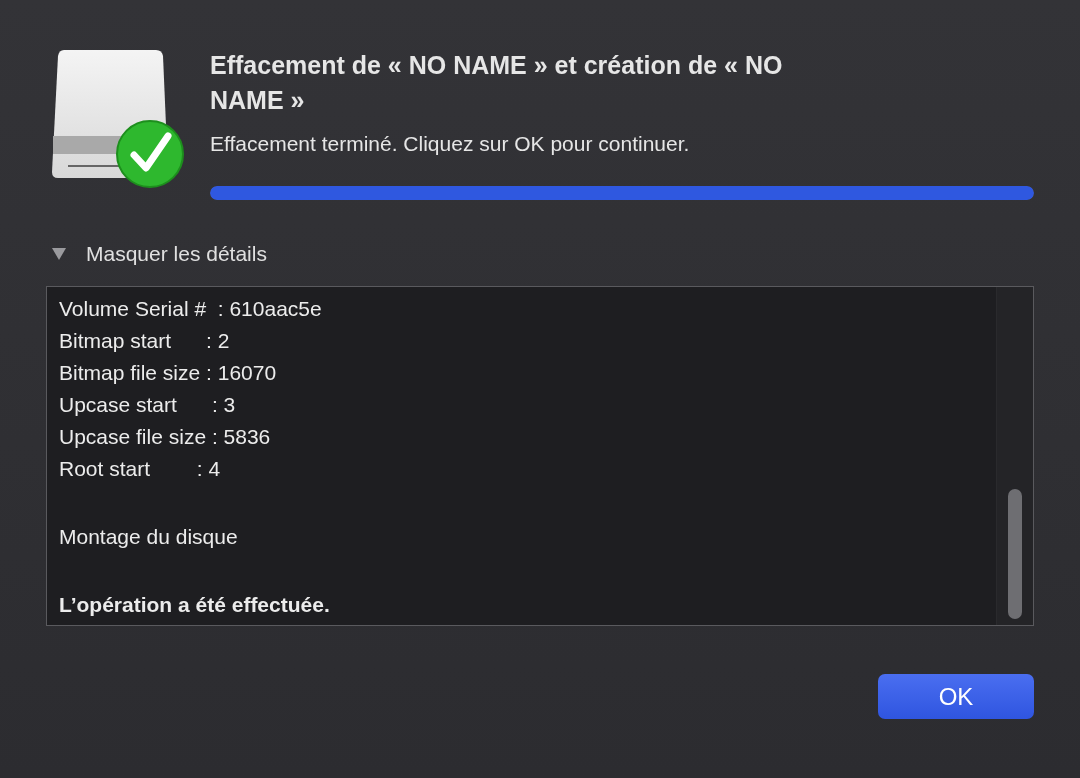  What do you see at coordinates (450, 144) in the screenshot?
I see `status-message: Effacement terminé. Cliquez sur OK pour continuer.` at bounding box center [450, 144].